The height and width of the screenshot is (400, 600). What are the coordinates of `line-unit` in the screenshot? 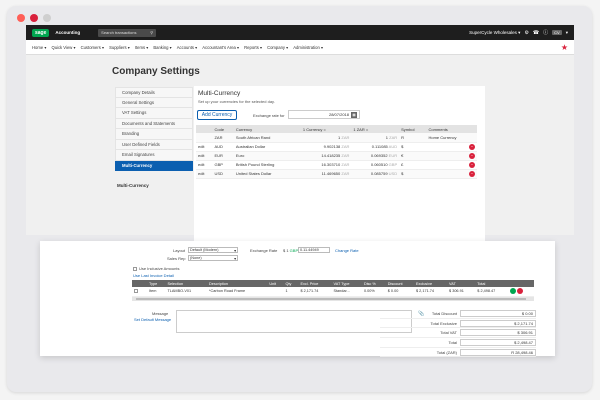 It's located at (275, 292).